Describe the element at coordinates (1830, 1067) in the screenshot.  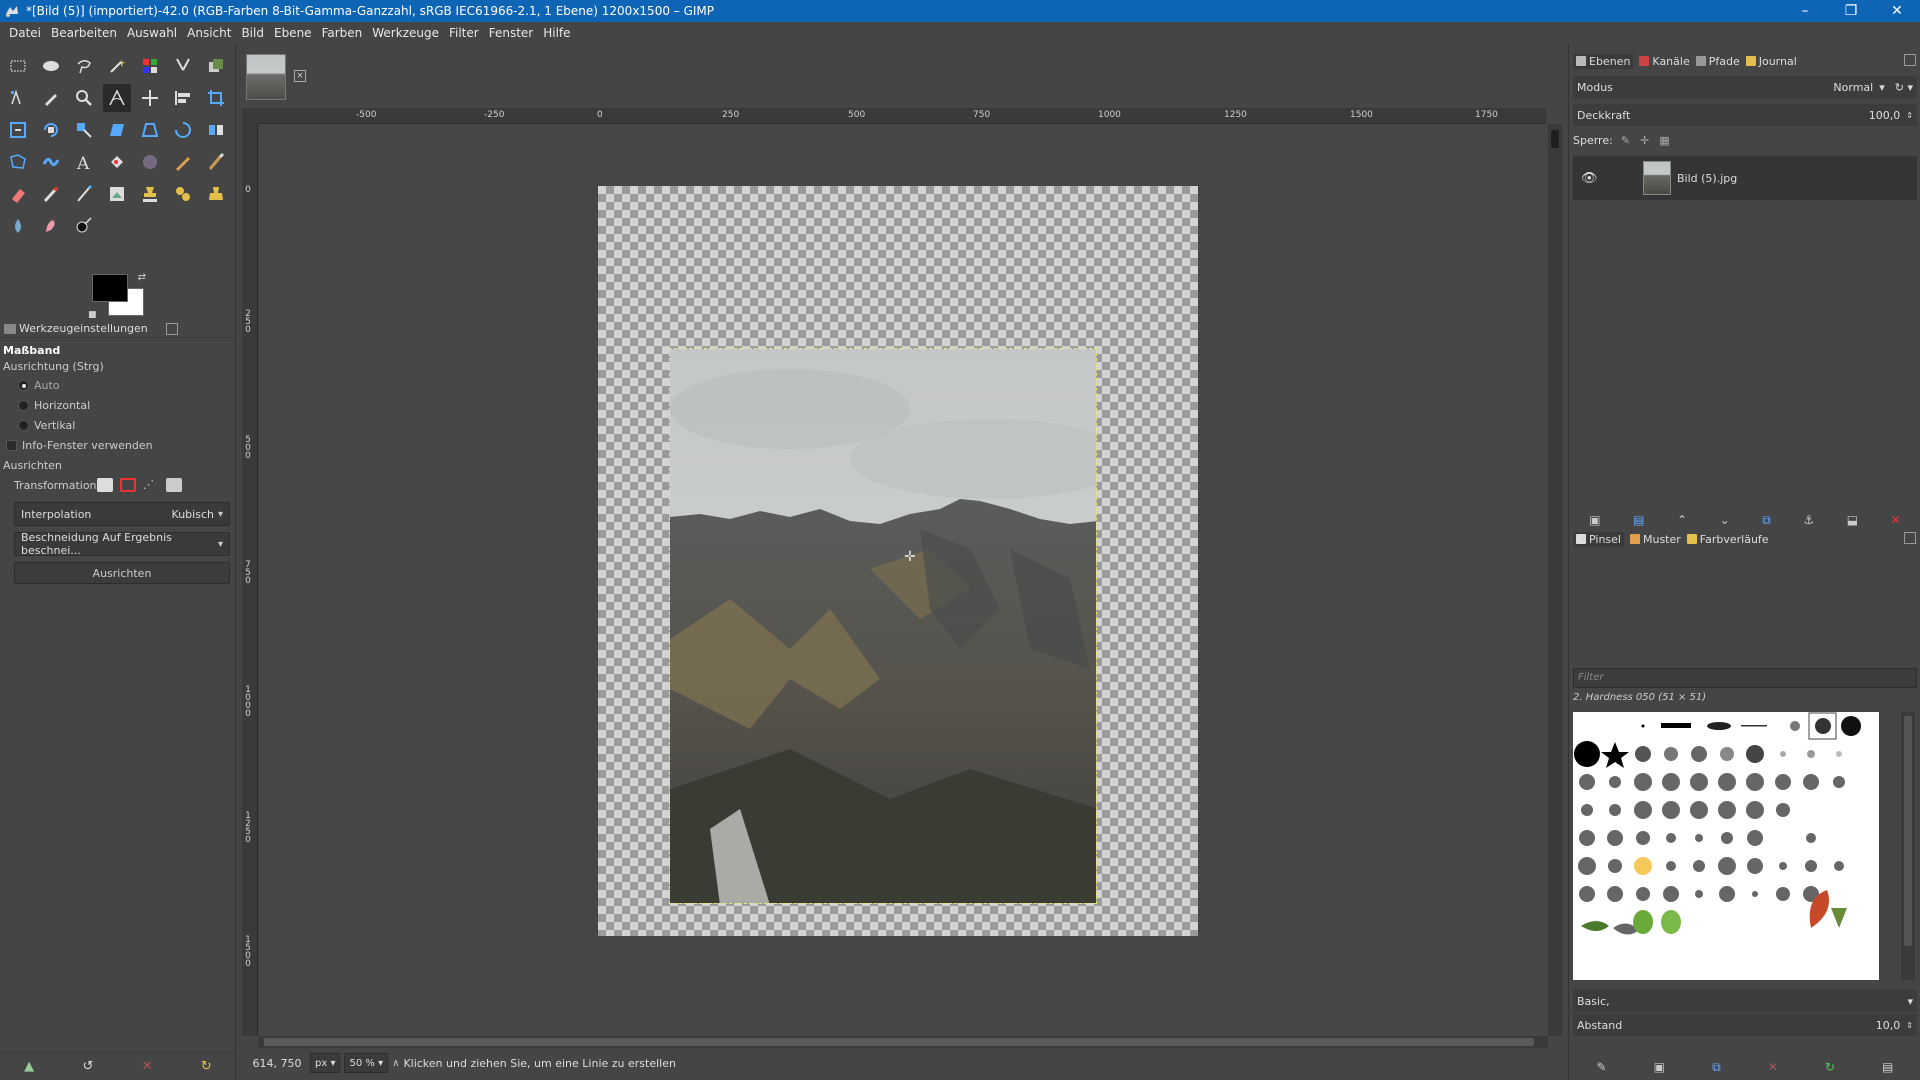
I see `refresh-brushes-icon: ↻` at that location.